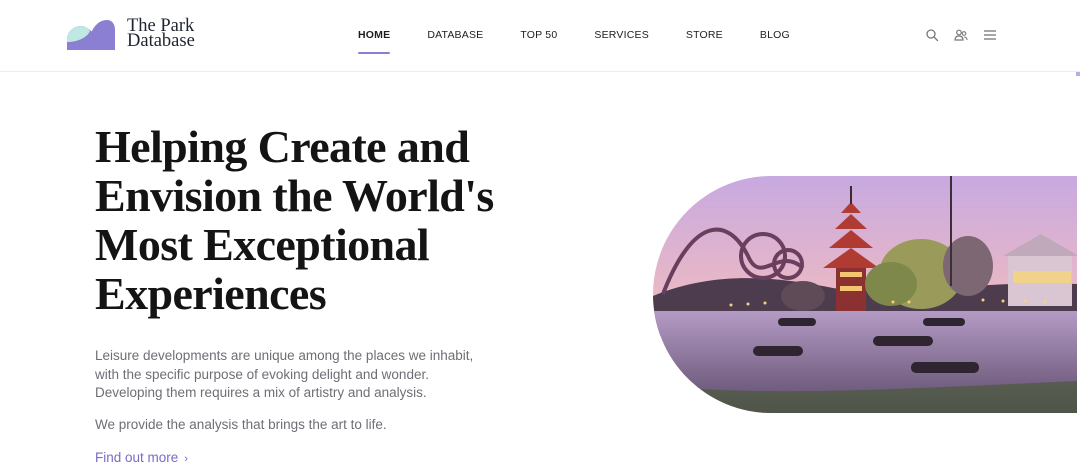 The width and height of the screenshot is (1080, 468). What do you see at coordinates (704, 37) in the screenshot?
I see `nav-store: STORE` at bounding box center [704, 37].